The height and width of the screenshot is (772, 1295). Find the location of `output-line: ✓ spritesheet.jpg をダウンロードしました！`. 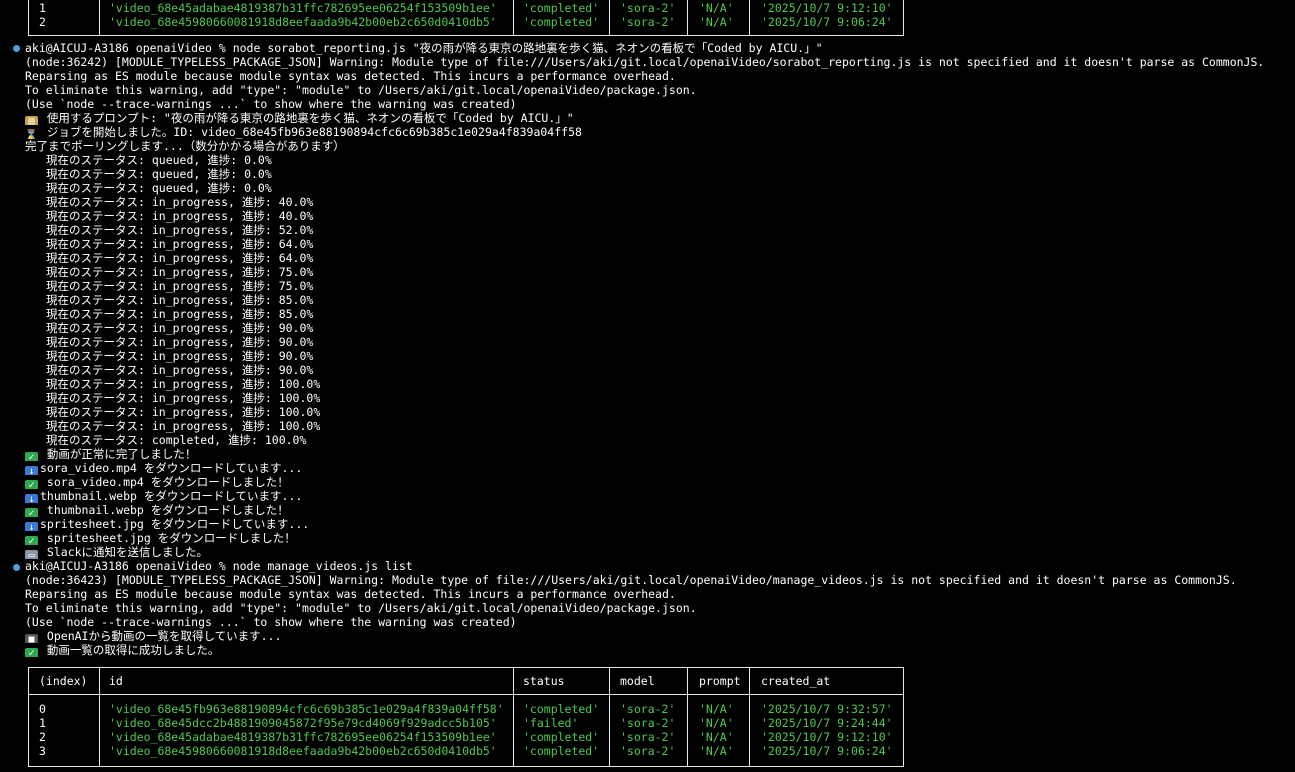

output-line: ✓ spritesheet.jpg をダウンロードしました！ is located at coordinates (657, 538).